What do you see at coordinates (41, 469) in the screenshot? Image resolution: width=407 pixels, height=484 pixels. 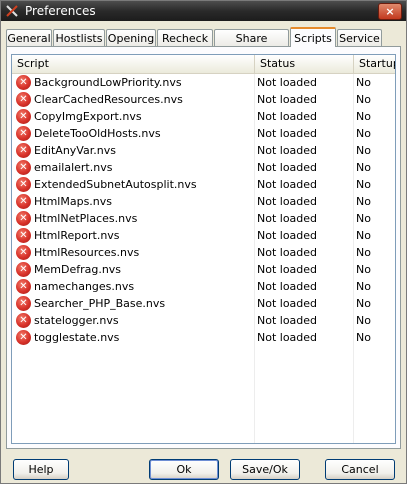 I see `help-button: Help` at bounding box center [41, 469].